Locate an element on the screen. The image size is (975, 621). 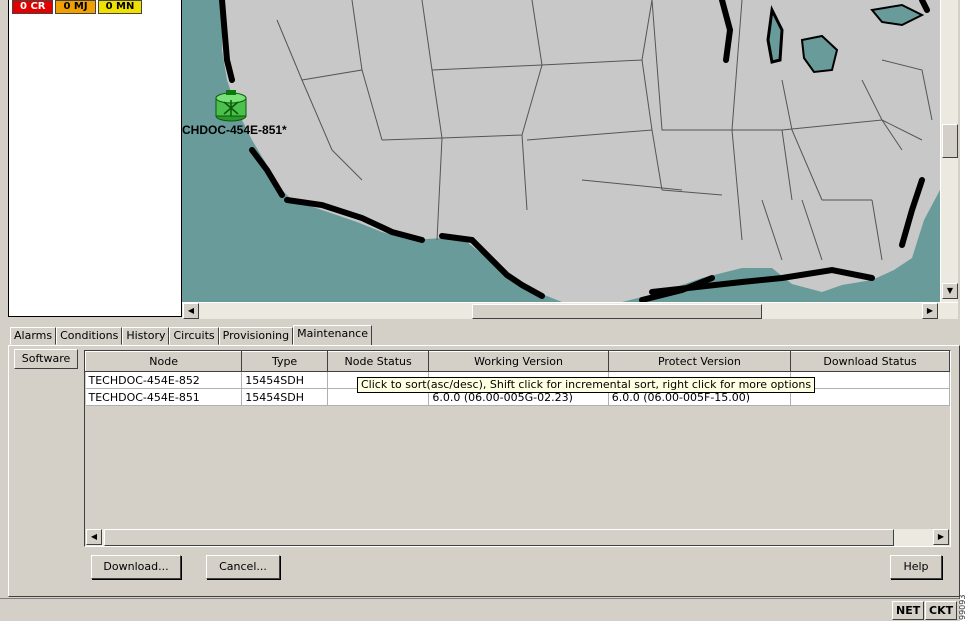
map-horizontal-scrollbar: ◀ ▶ is located at coordinates (570, 310).